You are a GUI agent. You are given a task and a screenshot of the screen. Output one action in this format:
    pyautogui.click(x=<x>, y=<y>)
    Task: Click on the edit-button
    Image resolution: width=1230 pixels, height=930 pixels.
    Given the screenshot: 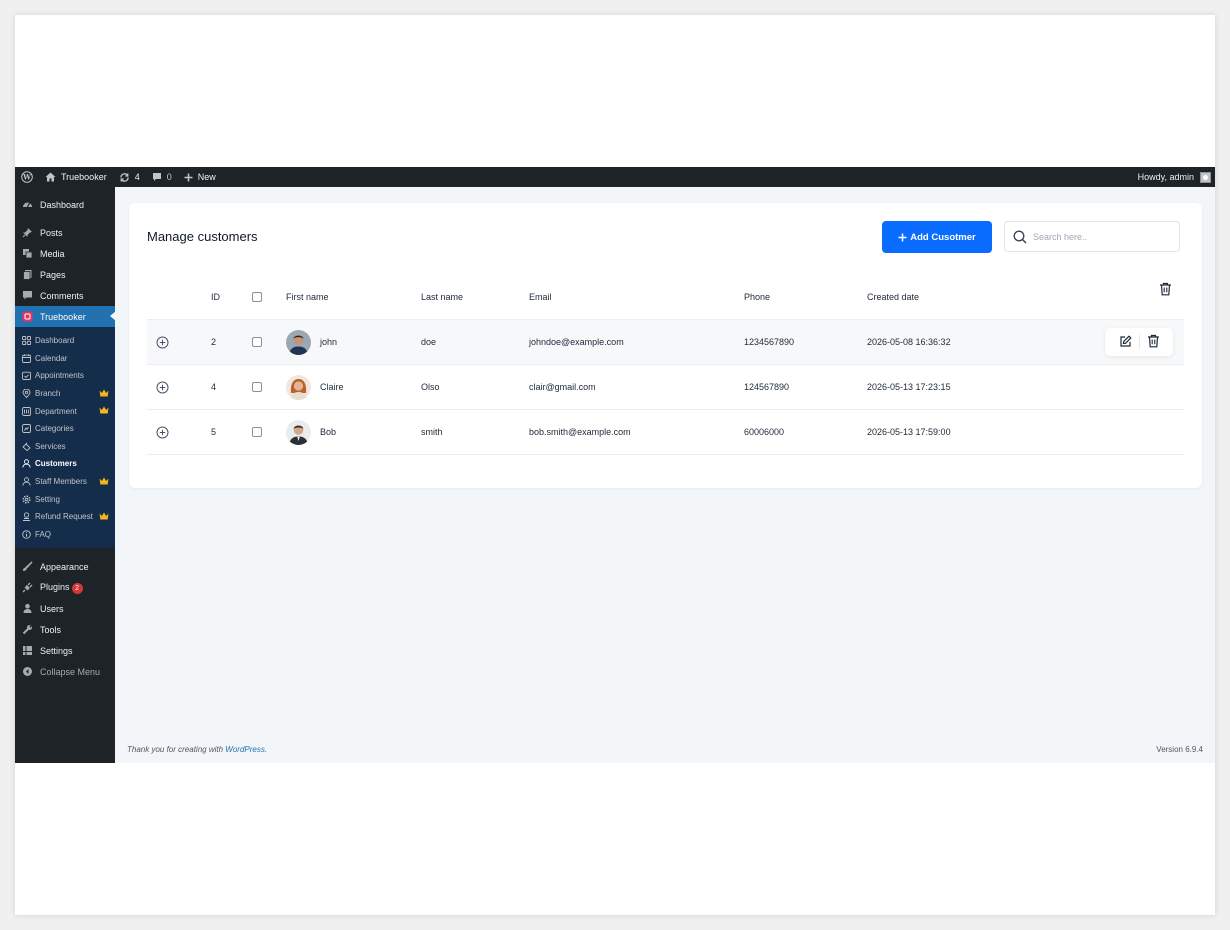 What is the action you would take?
    pyautogui.click(x=1125, y=342)
    